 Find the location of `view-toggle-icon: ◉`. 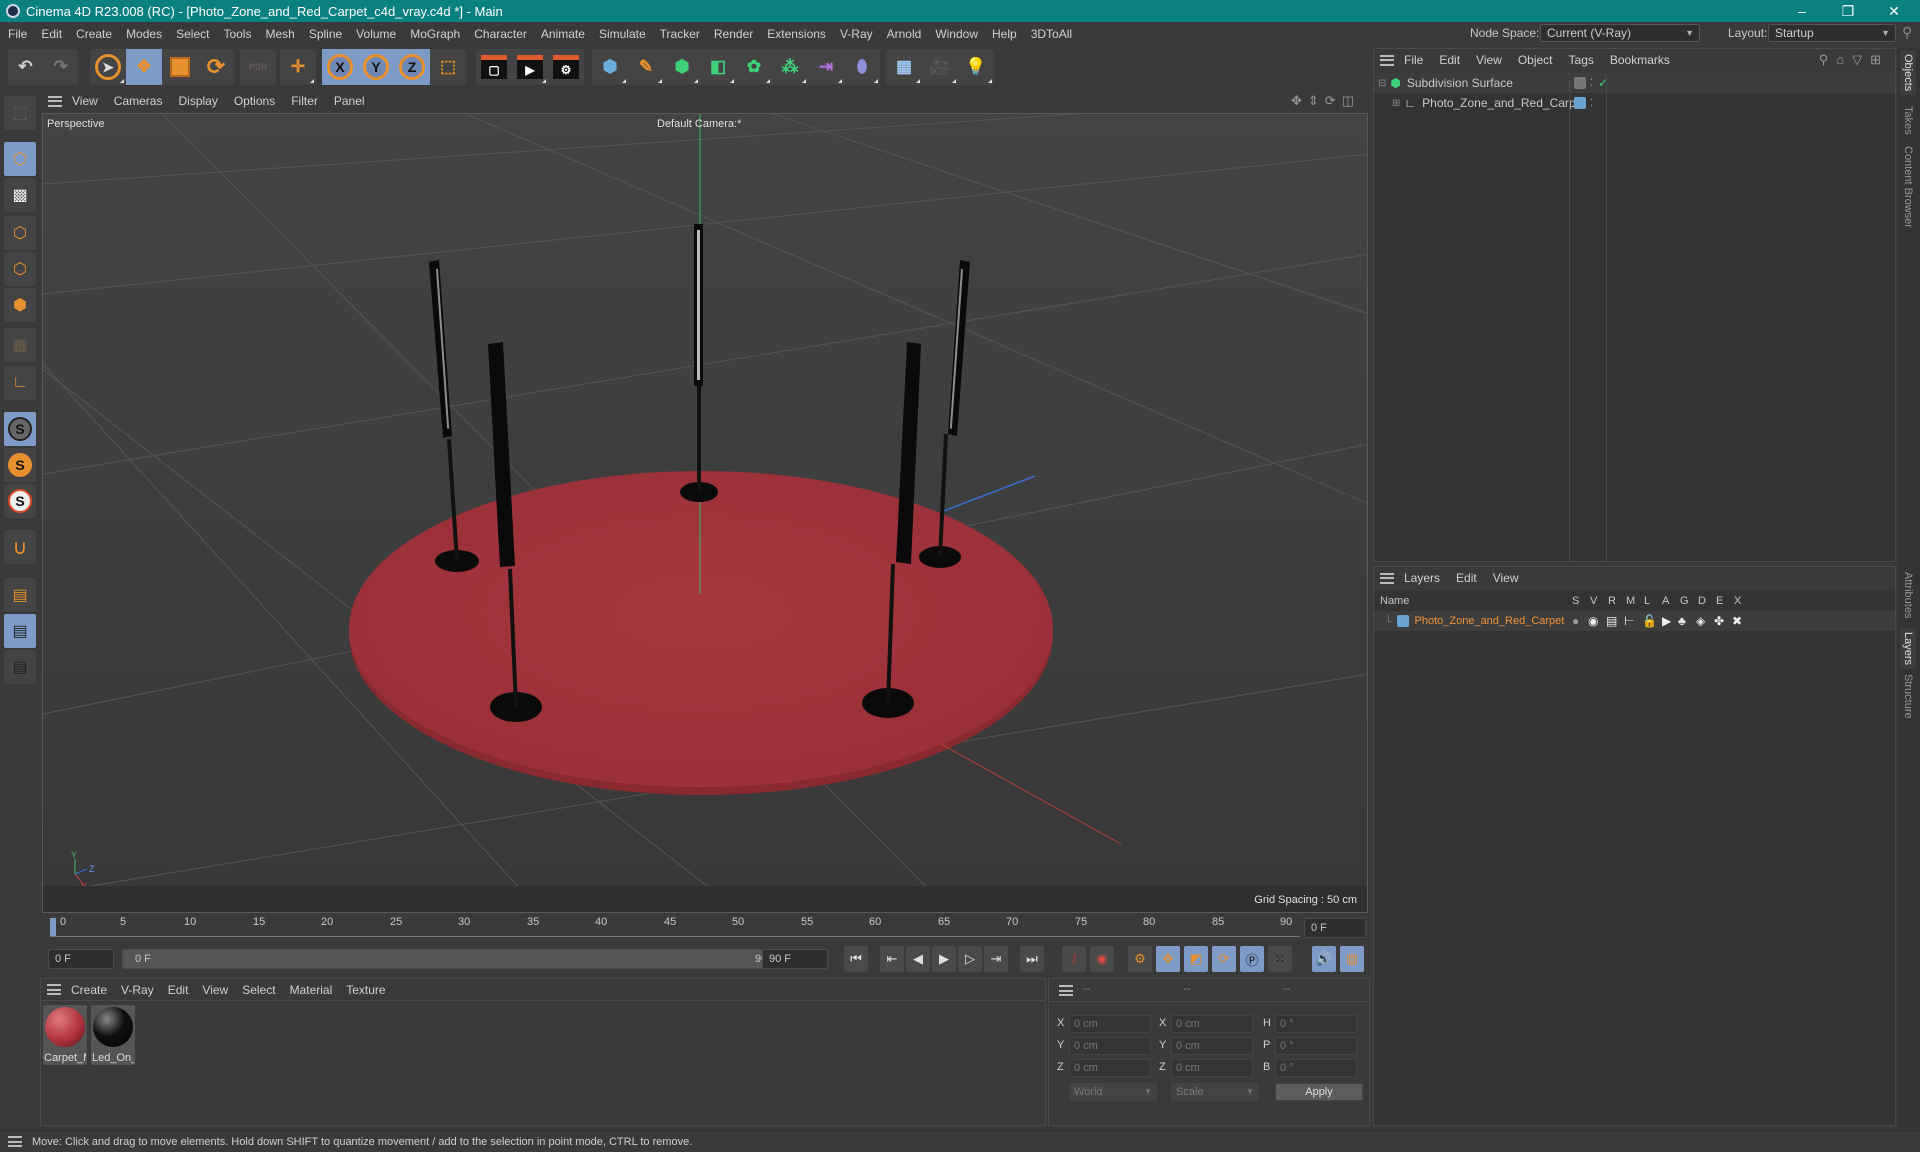

view-toggle-icon: ◉ is located at coordinates (1593, 621).